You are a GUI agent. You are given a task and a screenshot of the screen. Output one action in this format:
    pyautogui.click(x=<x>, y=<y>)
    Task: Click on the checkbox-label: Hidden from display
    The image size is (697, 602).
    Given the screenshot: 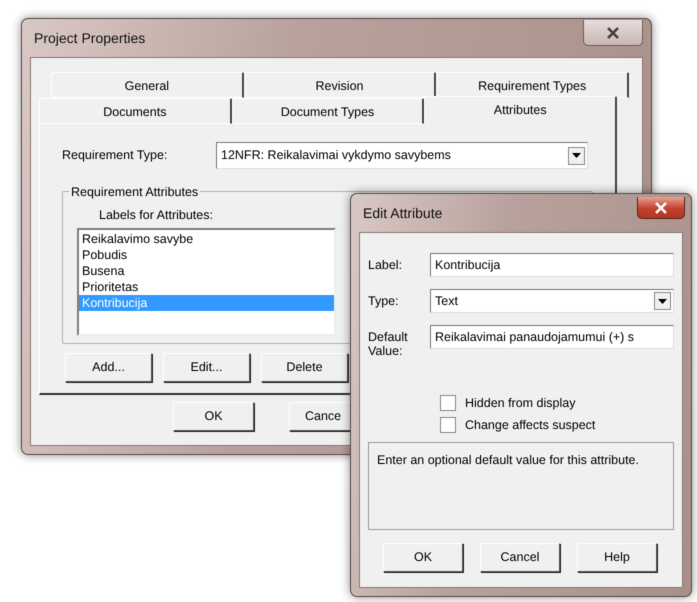 What is the action you would take?
    pyautogui.click(x=520, y=403)
    